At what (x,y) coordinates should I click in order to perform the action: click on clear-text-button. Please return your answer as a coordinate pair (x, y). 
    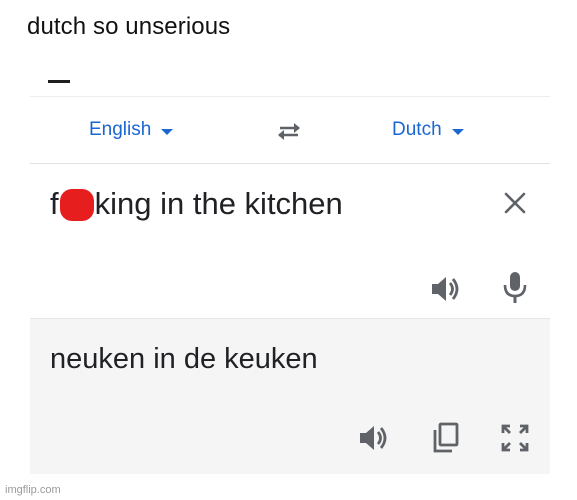
    Looking at the image, I should click on (515, 203).